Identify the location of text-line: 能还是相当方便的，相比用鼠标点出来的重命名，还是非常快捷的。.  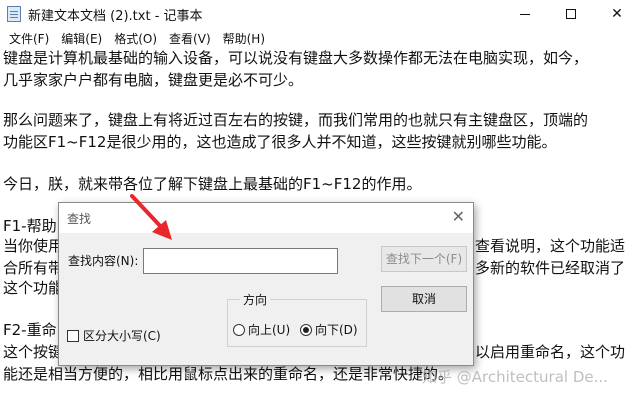
(228, 374).